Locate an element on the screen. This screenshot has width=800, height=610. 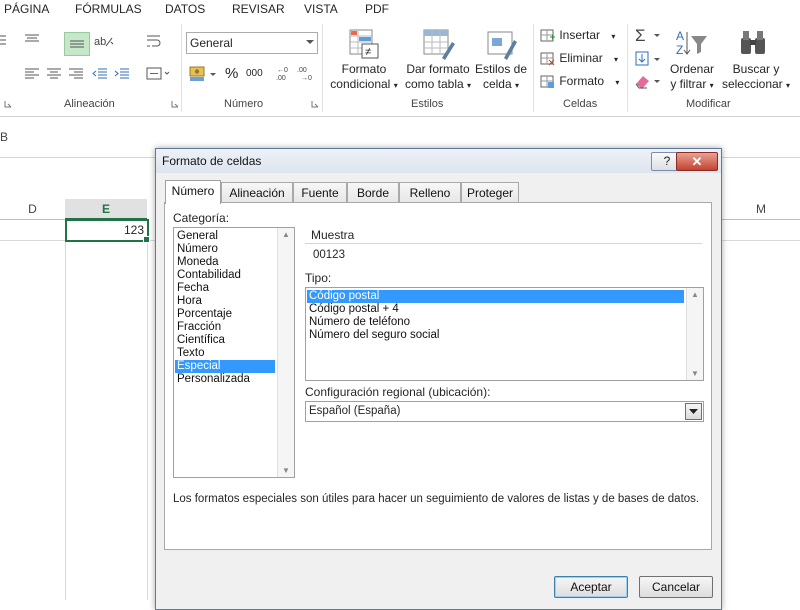
column-header-e: E is located at coordinates (106, 209).